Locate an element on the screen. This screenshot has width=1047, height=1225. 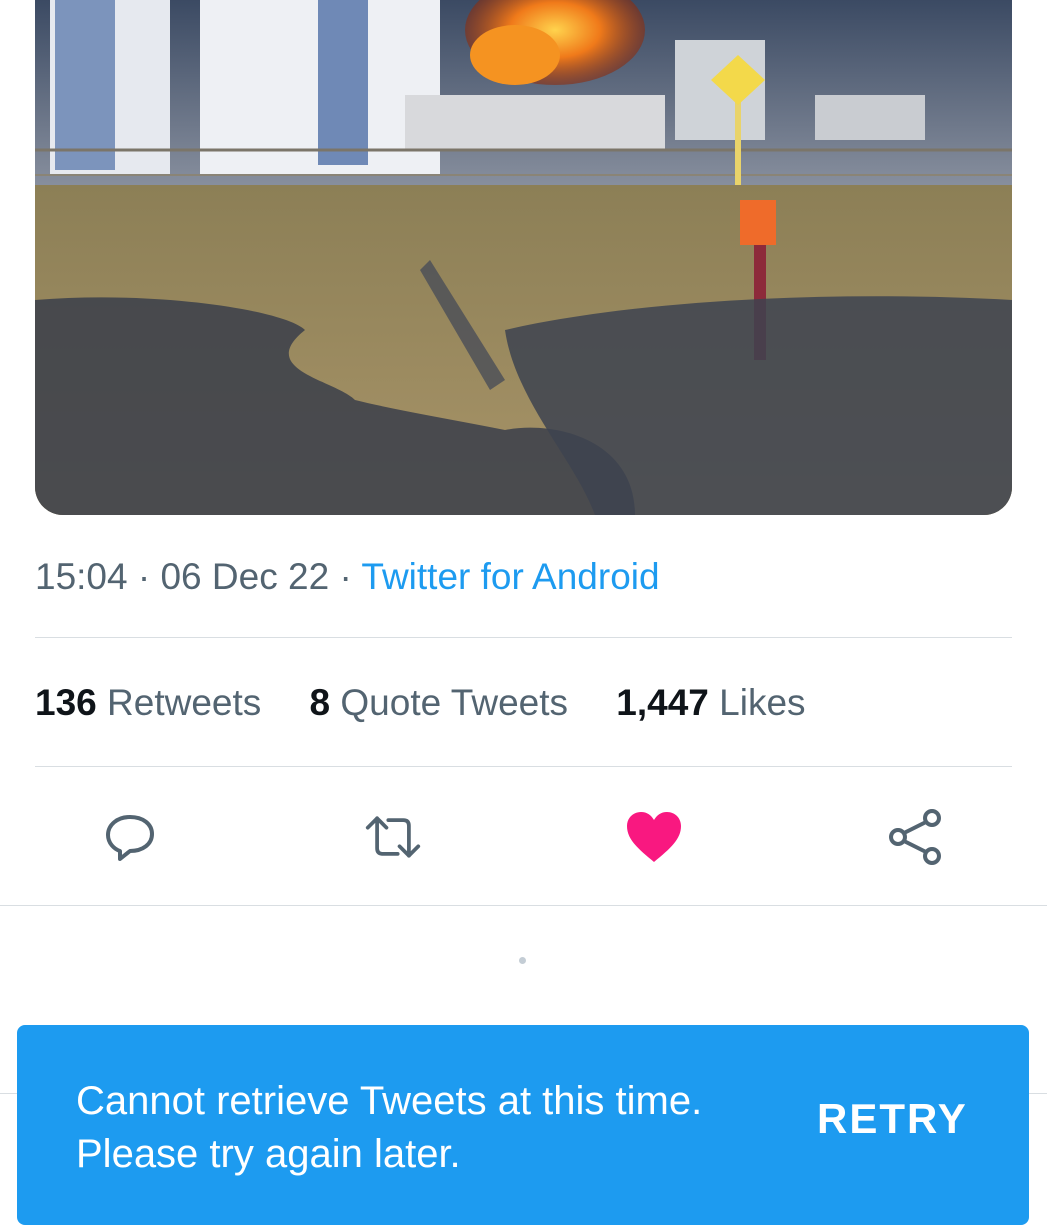
retweets-label: Retweets is located at coordinates (184, 702).